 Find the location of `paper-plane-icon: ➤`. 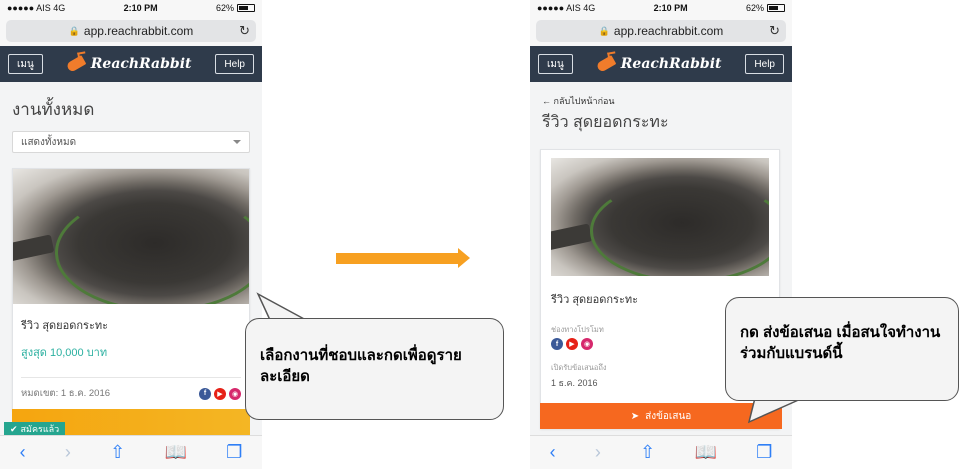

paper-plane-icon: ➤ is located at coordinates (635, 416).